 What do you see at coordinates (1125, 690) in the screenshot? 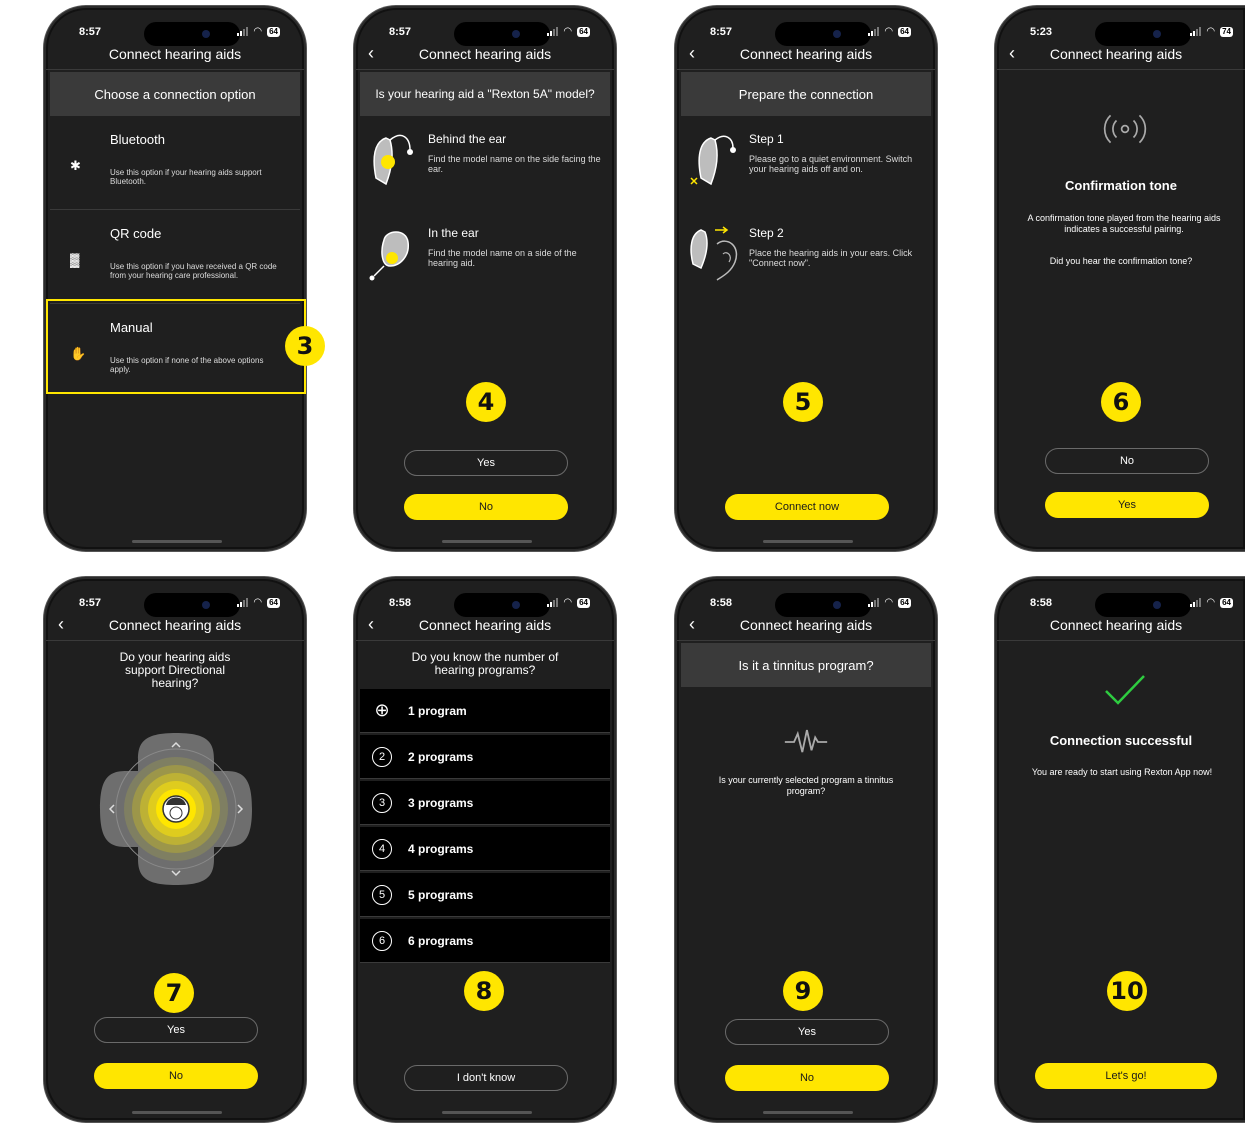
I see `checkmark-icon` at bounding box center [1125, 690].